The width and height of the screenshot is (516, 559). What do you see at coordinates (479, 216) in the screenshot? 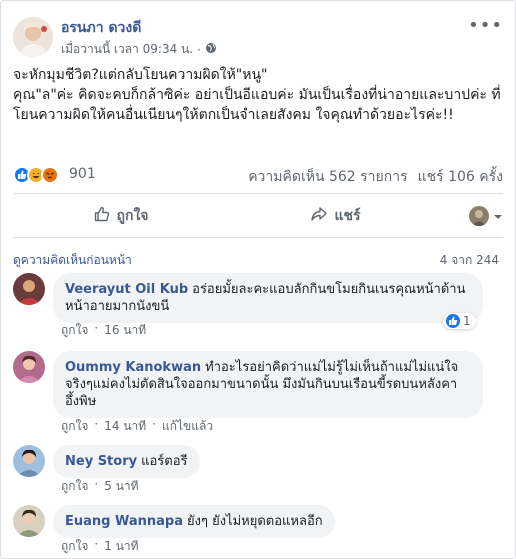
I see `viewer-avatar` at bounding box center [479, 216].